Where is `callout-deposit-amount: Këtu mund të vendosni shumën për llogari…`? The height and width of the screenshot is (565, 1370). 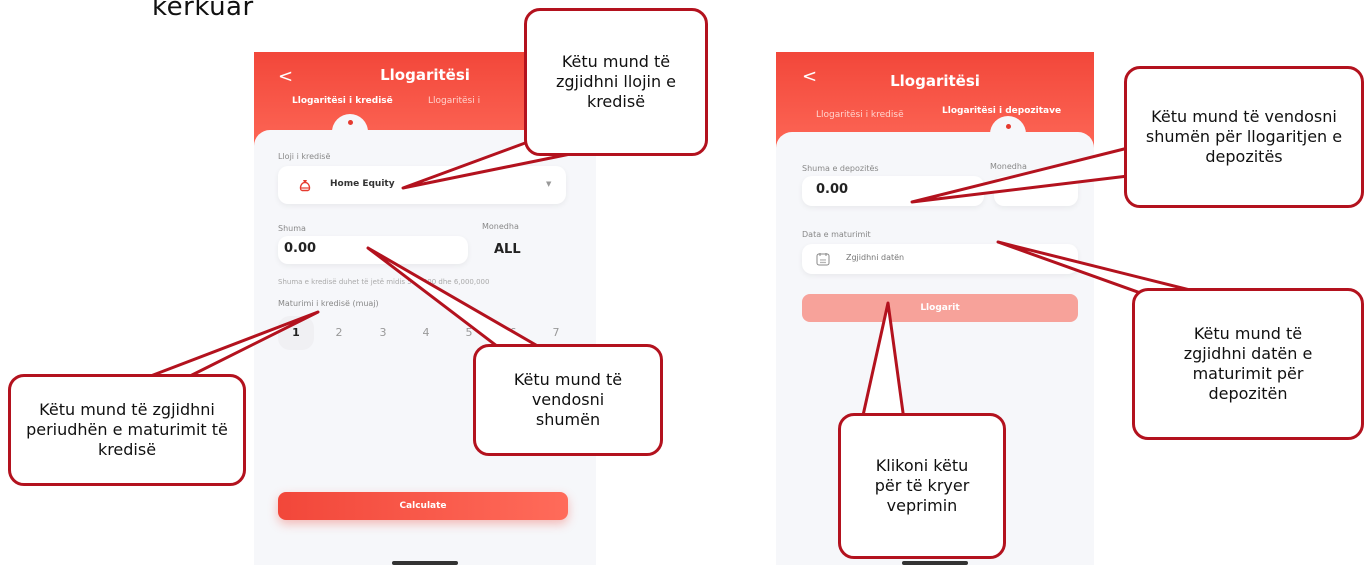 callout-deposit-amount: Këtu mund të vendosni shumën për llogari… is located at coordinates (1244, 137).